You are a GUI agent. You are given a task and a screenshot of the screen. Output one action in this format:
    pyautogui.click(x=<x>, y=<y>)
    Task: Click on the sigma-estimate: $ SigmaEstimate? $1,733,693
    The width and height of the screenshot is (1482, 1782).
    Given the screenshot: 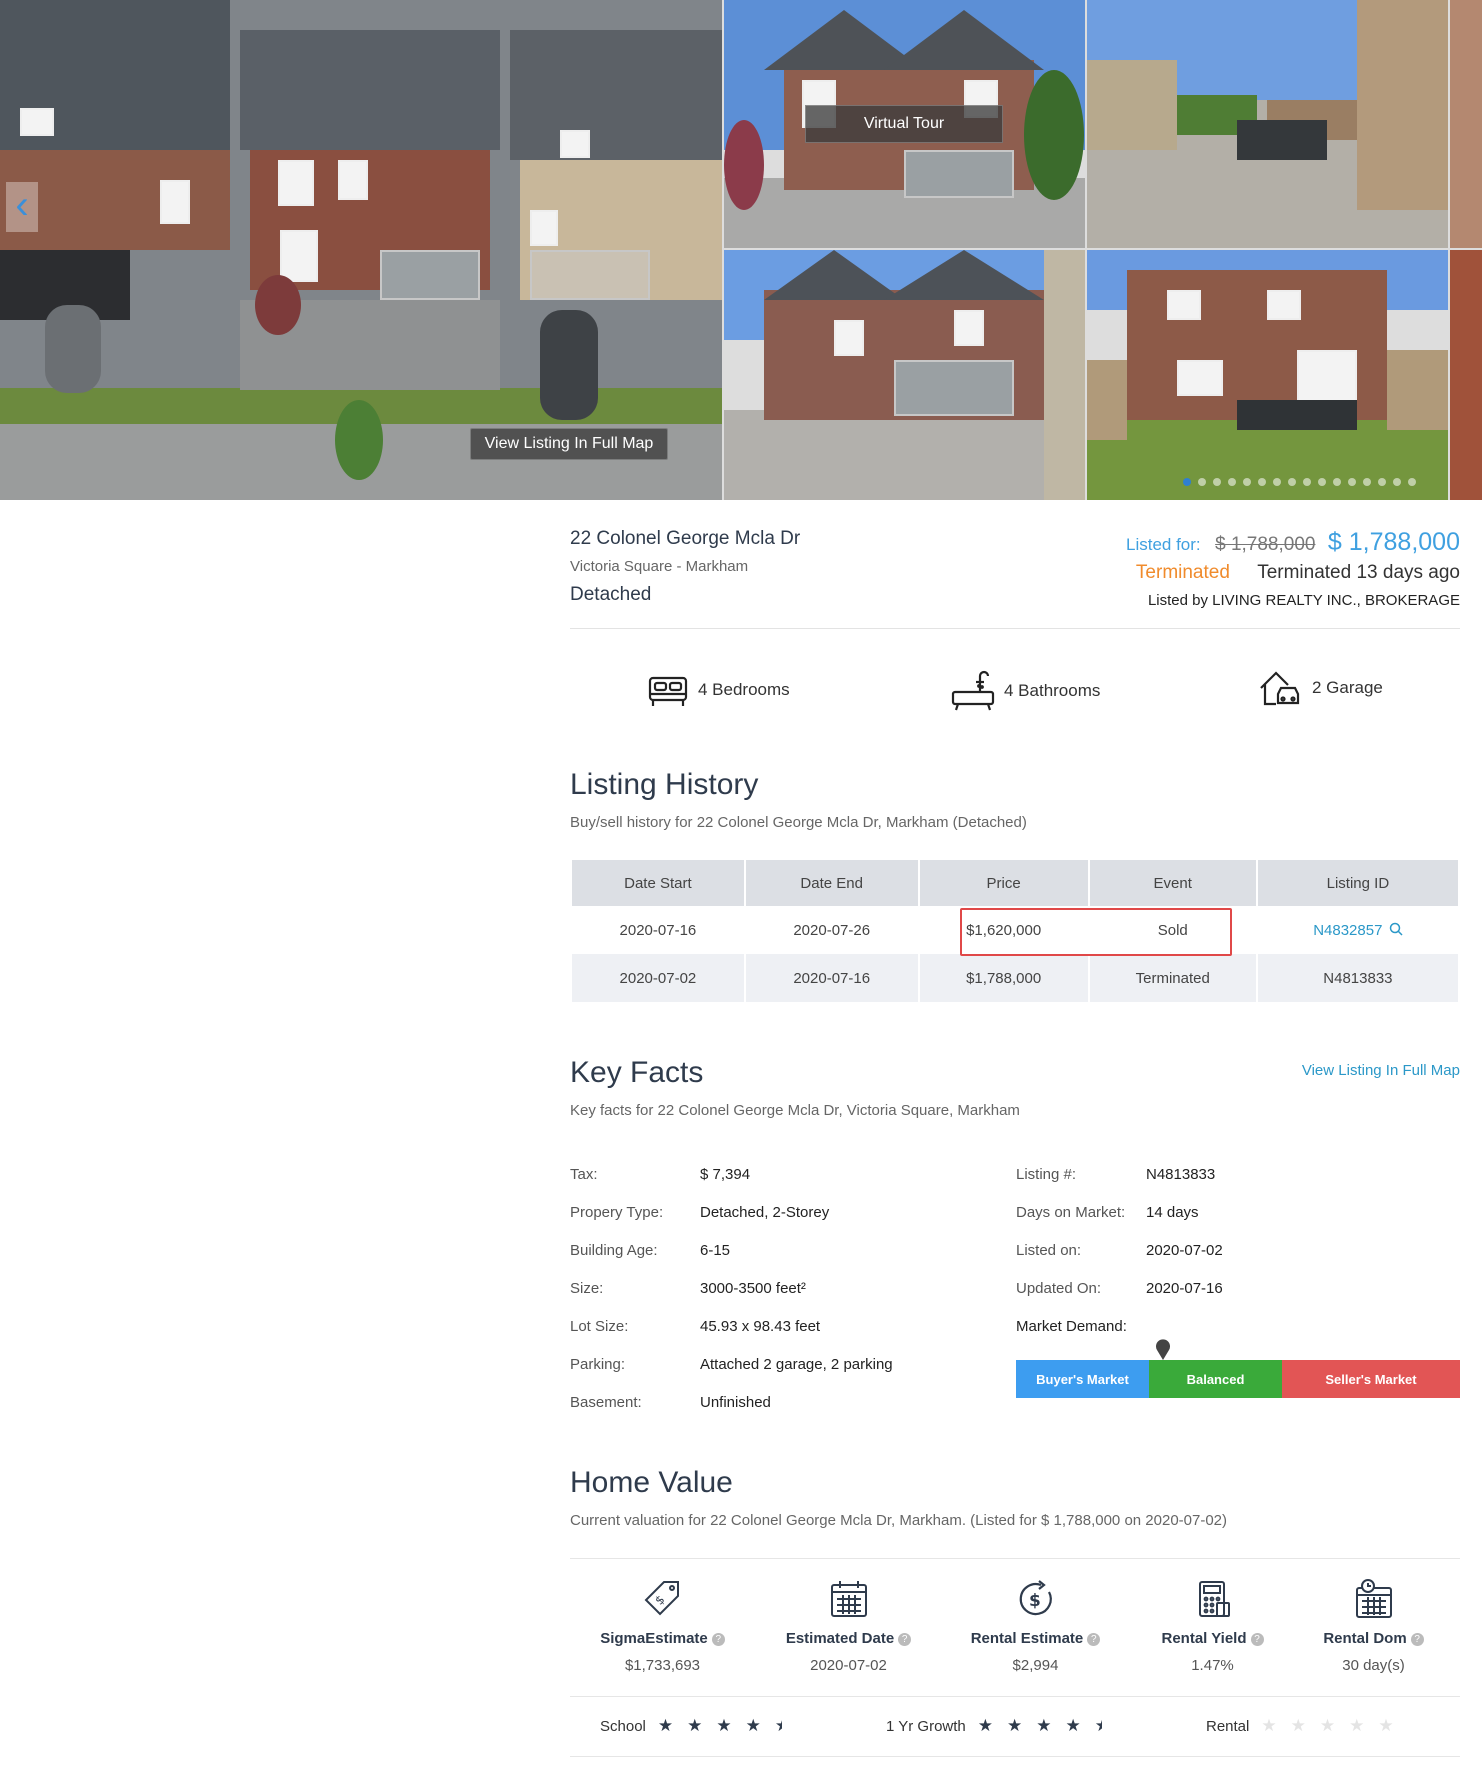 What is the action you would take?
    pyautogui.click(x=662, y=1626)
    